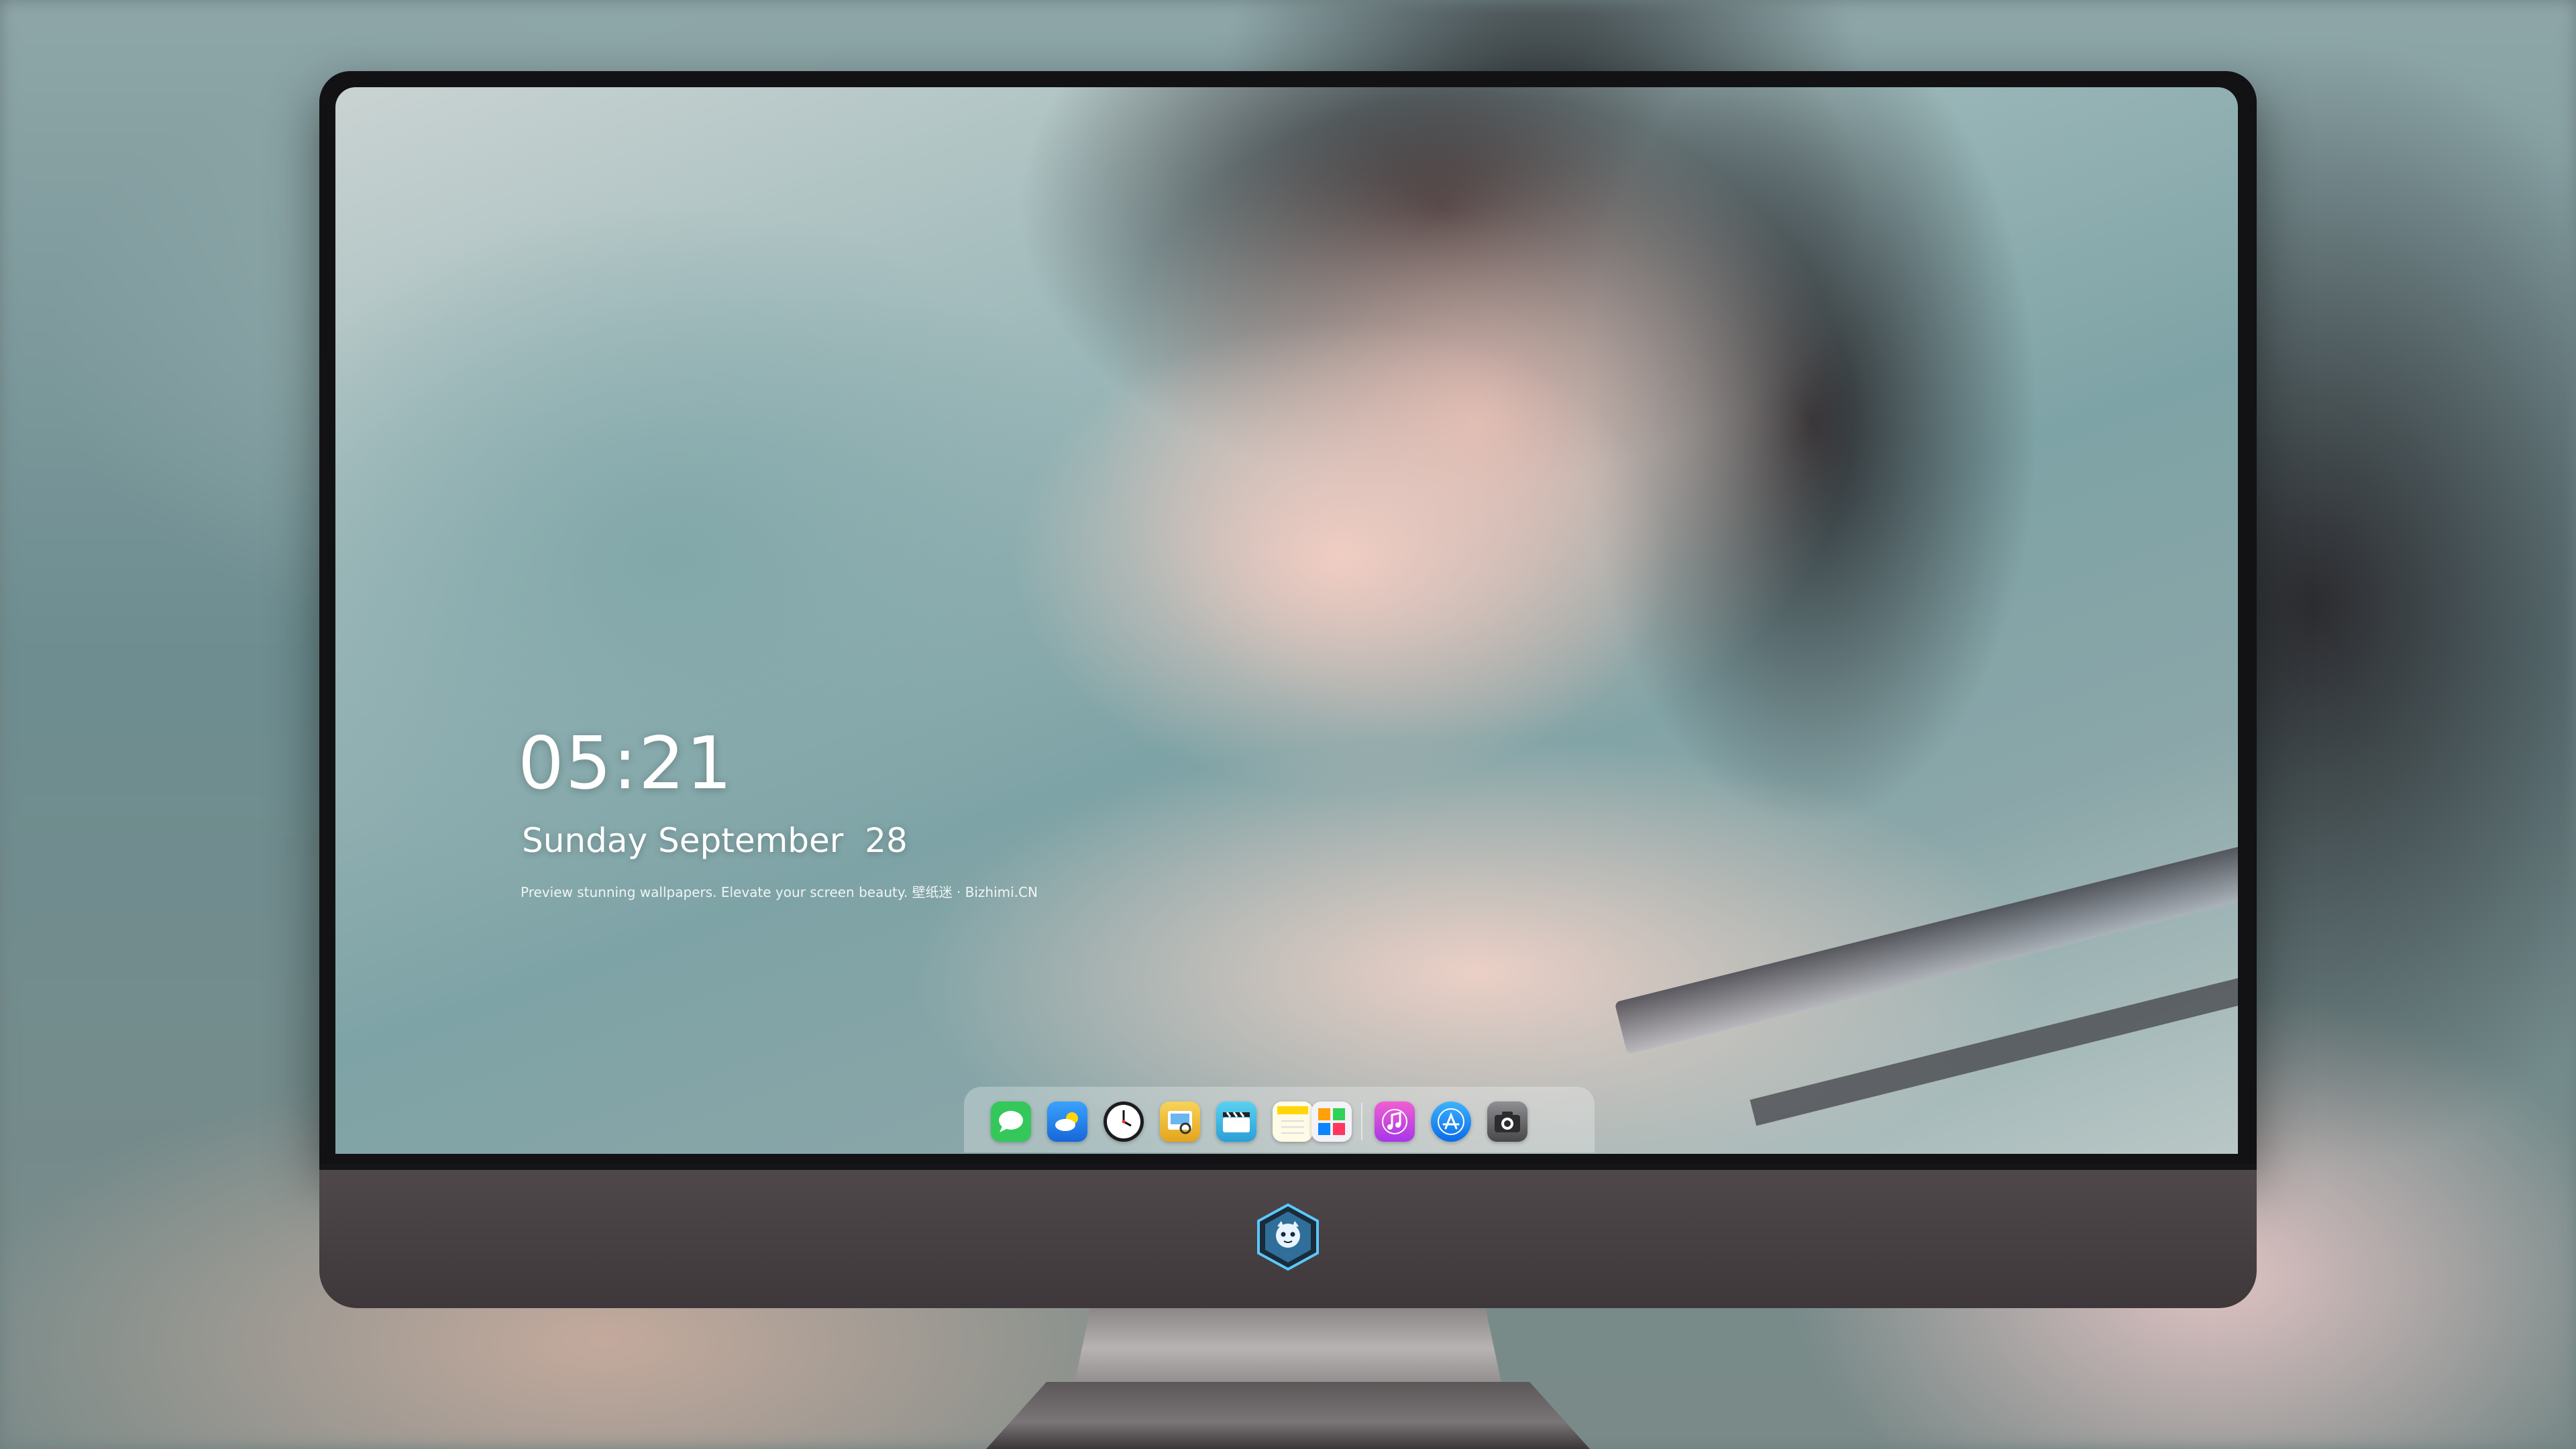  I want to click on dock, so click(1279, 1119).